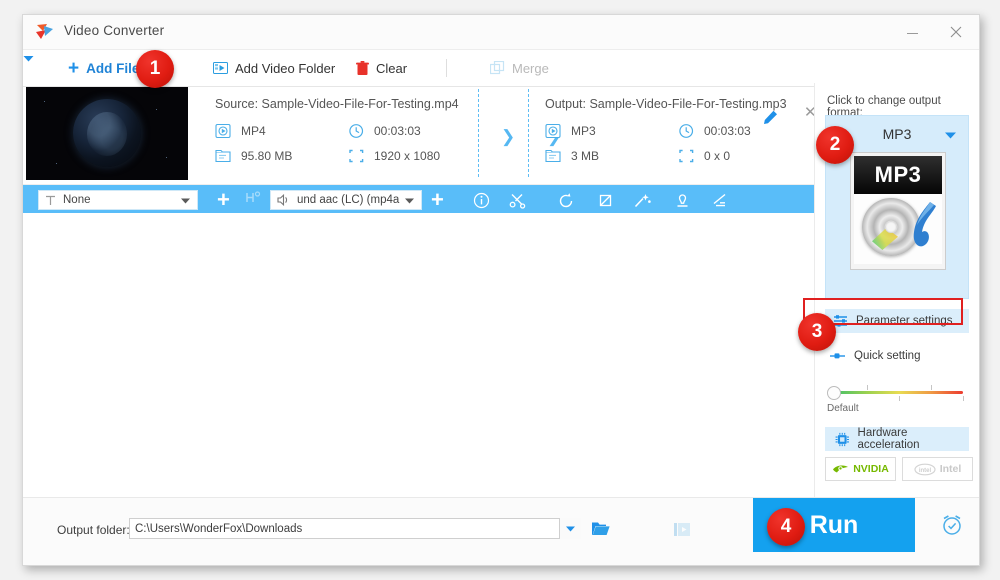 The width and height of the screenshot is (1000, 580). Describe the element at coordinates (93, 530) in the screenshot. I see `output-folder-label: Output folder:` at that location.